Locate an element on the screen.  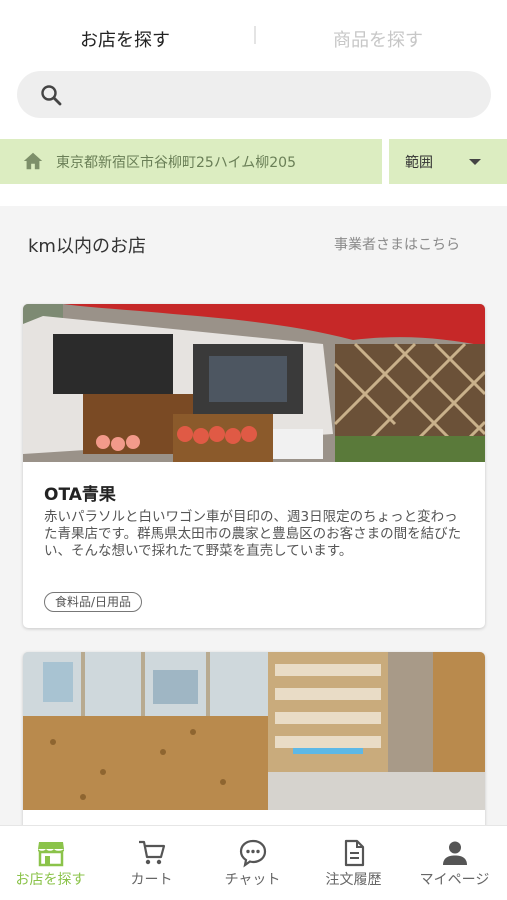
chat-icon is located at coordinates (253, 853).